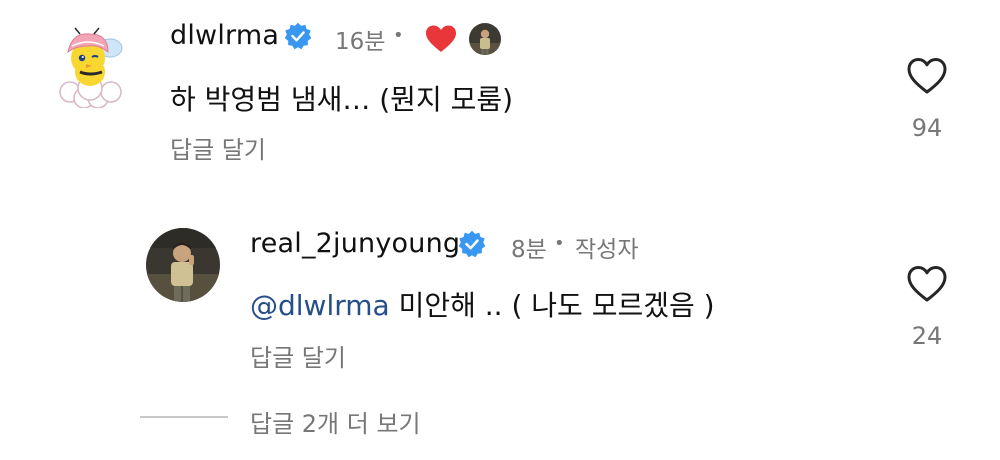 The height and width of the screenshot is (460, 1000). What do you see at coordinates (184, 417) in the screenshot?
I see `view-more-replies-divider` at bounding box center [184, 417].